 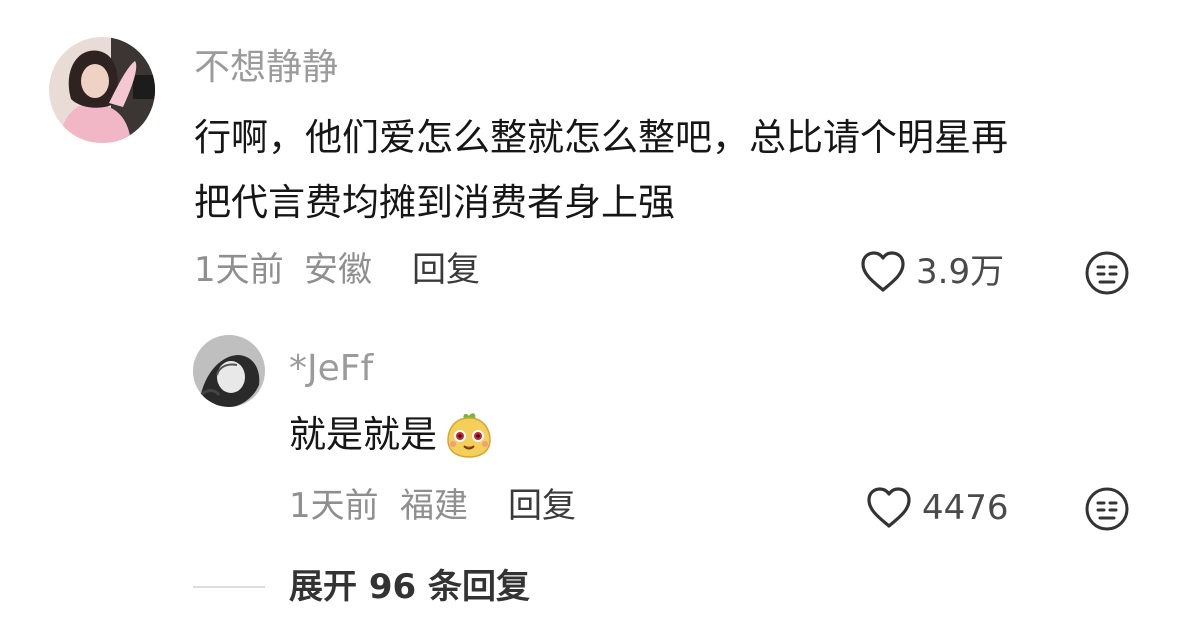 What do you see at coordinates (409, 587) in the screenshot?
I see `expand-replies-button: 展开 96 条回复` at bounding box center [409, 587].